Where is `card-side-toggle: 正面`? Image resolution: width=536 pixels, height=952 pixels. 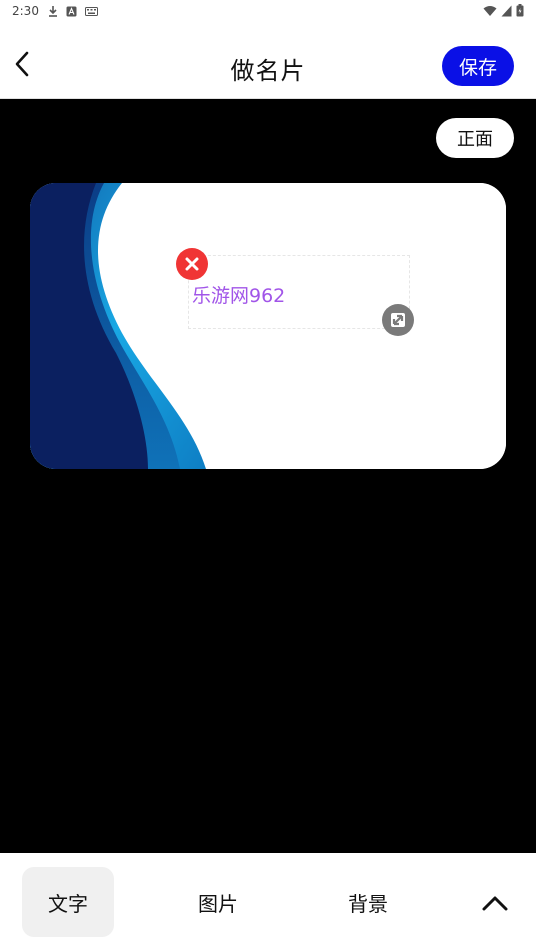 card-side-toggle: 正面 is located at coordinates (475, 138).